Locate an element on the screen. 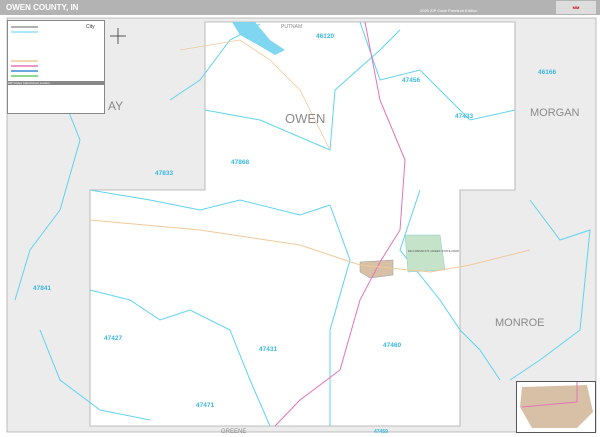  zip-label: 46166 is located at coordinates (547, 72).